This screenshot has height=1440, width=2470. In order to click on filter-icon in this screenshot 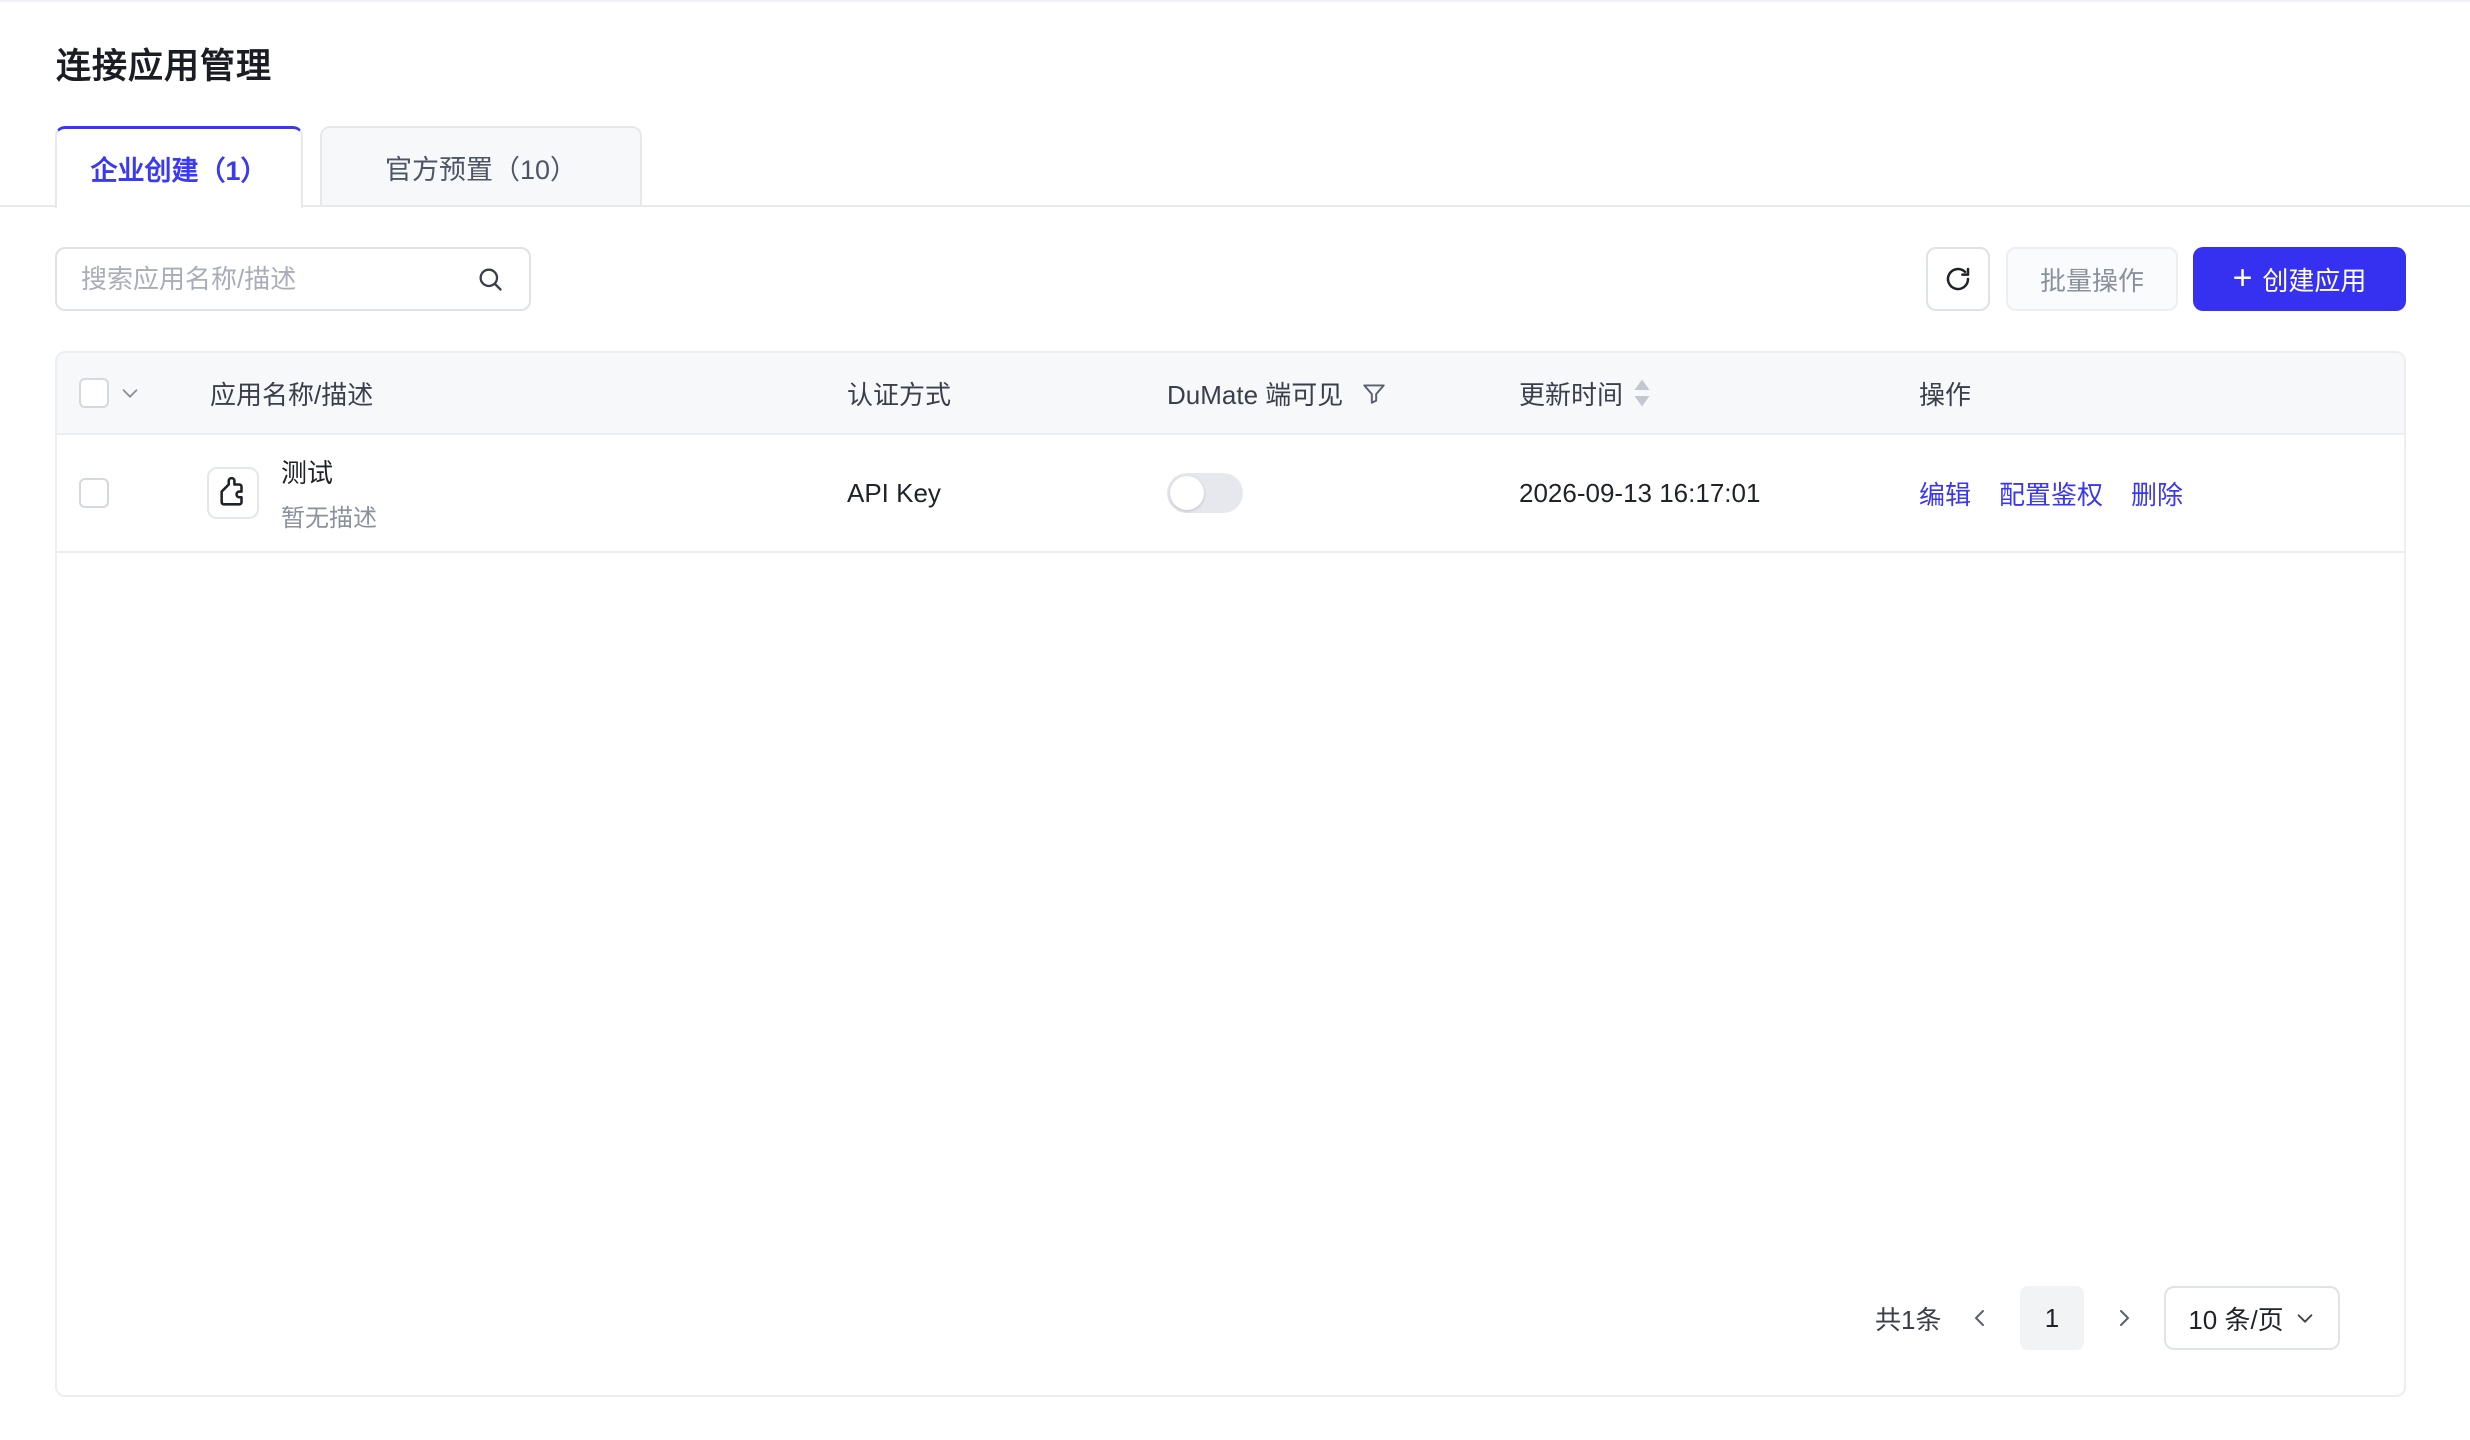, I will do `click(1374, 393)`.